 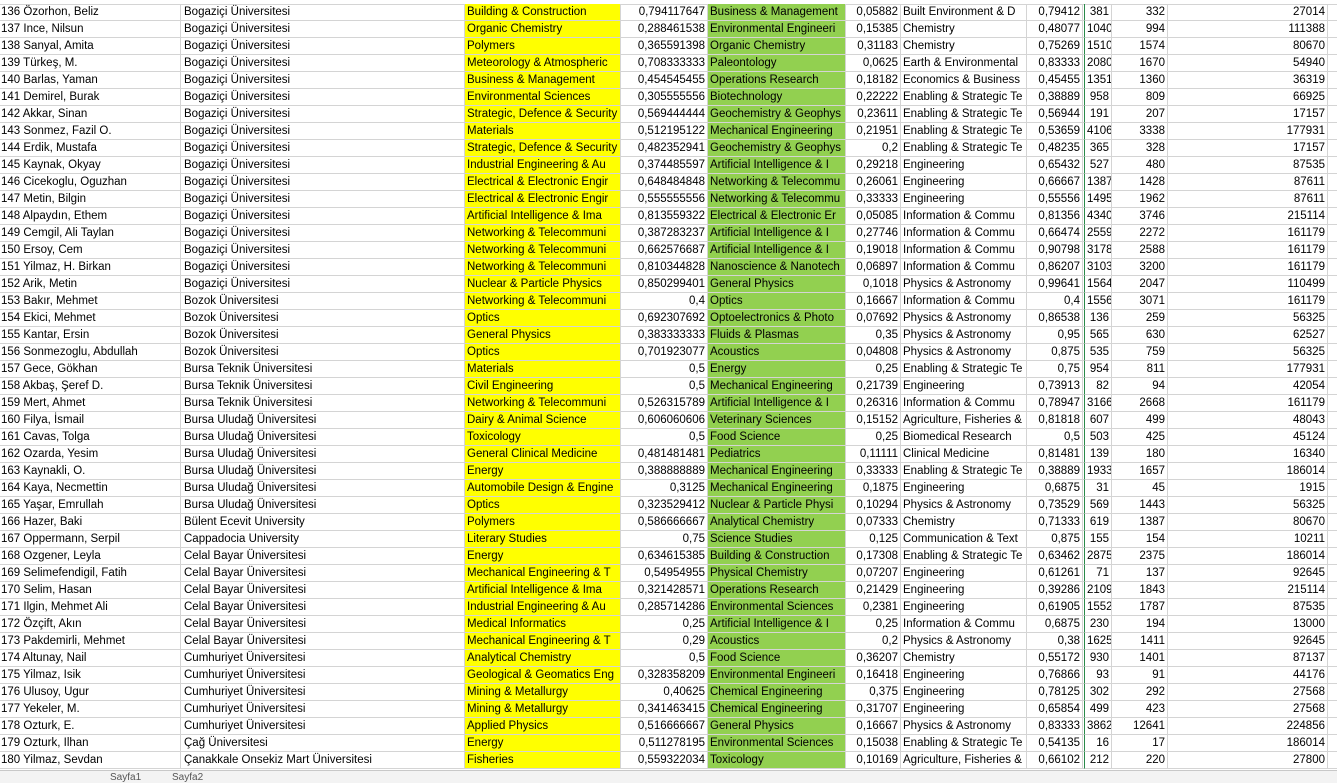 What do you see at coordinates (1140, 284) in the screenshot?
I see `count-b-cell: 2047` at bounding box center [1140, 284].